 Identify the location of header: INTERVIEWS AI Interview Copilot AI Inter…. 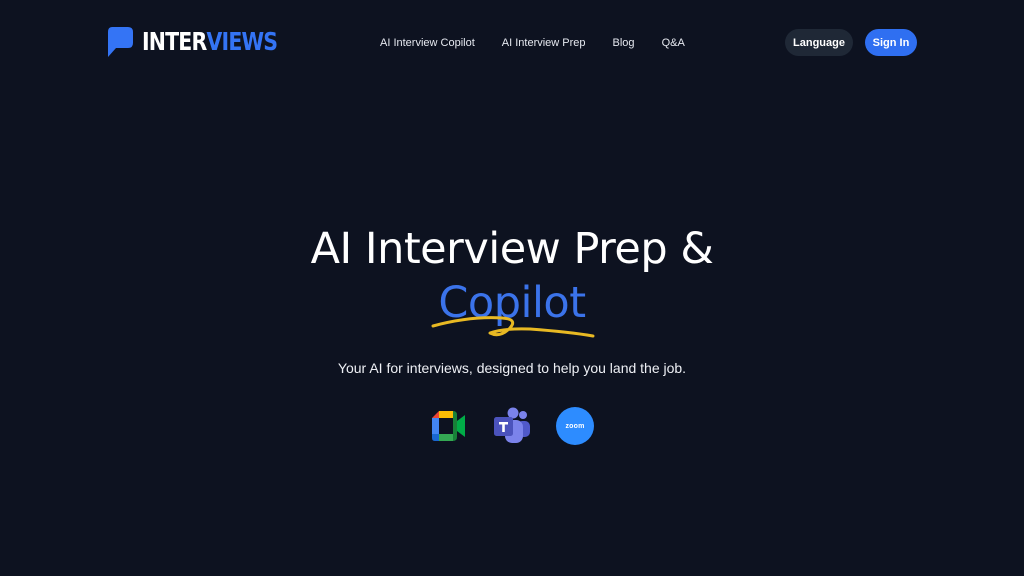
(512, 42).